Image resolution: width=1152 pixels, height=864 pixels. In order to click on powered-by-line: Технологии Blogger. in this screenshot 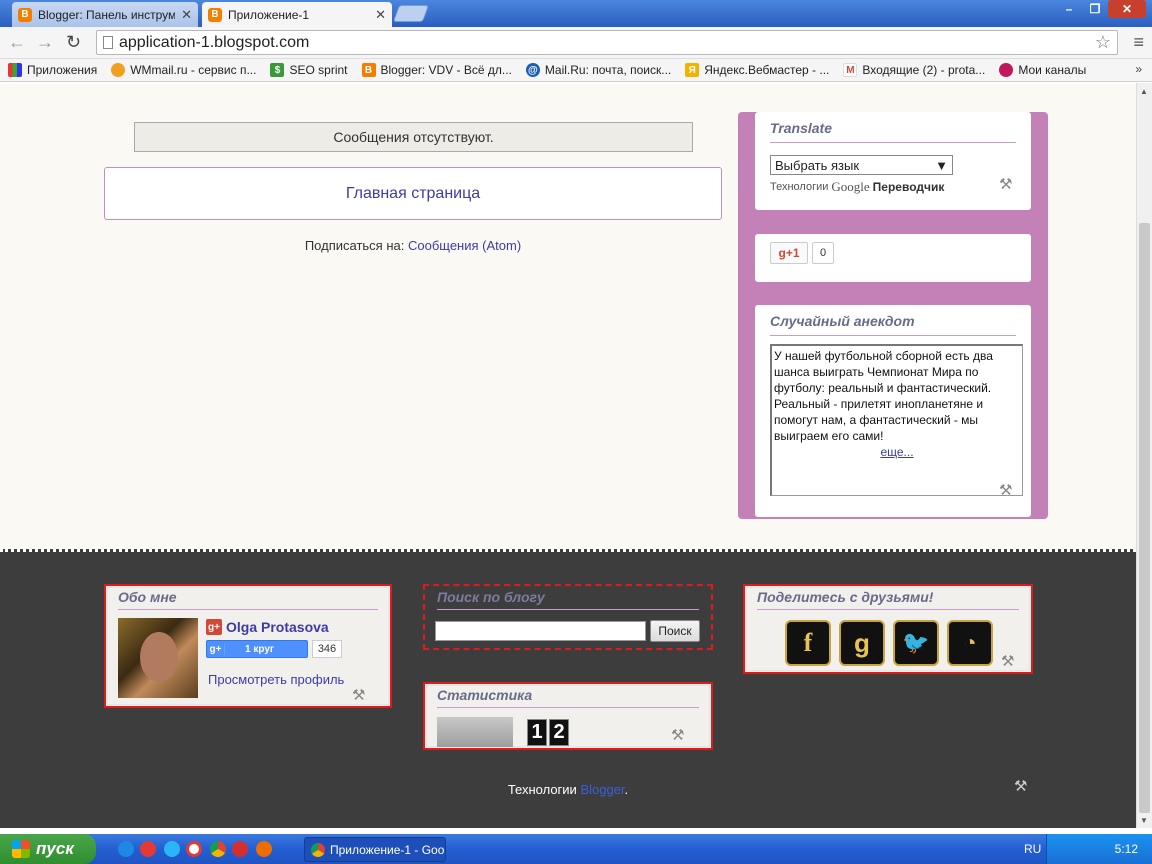, I will do `click(568, 789)`.